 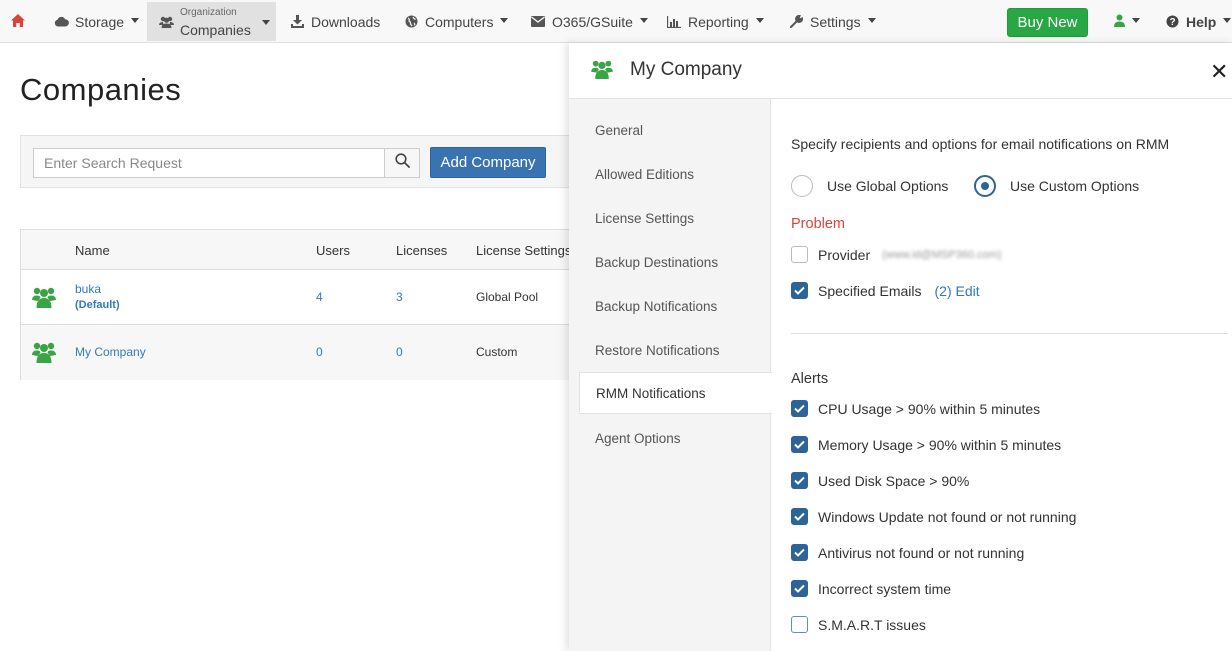 I want to click on table-row: buka (Default) 4 3 Global Pool, so click(x=301, y=297).